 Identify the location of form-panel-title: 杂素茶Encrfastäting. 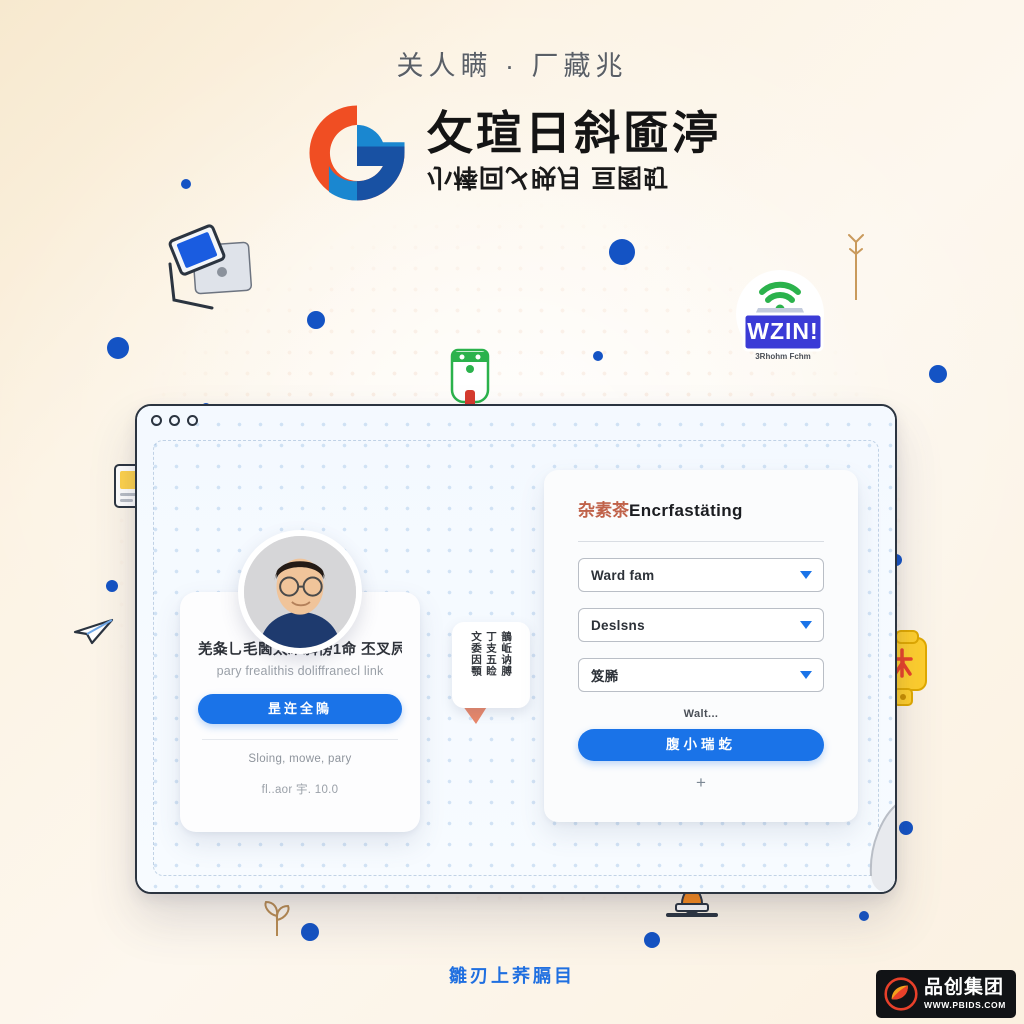
(701, 508).